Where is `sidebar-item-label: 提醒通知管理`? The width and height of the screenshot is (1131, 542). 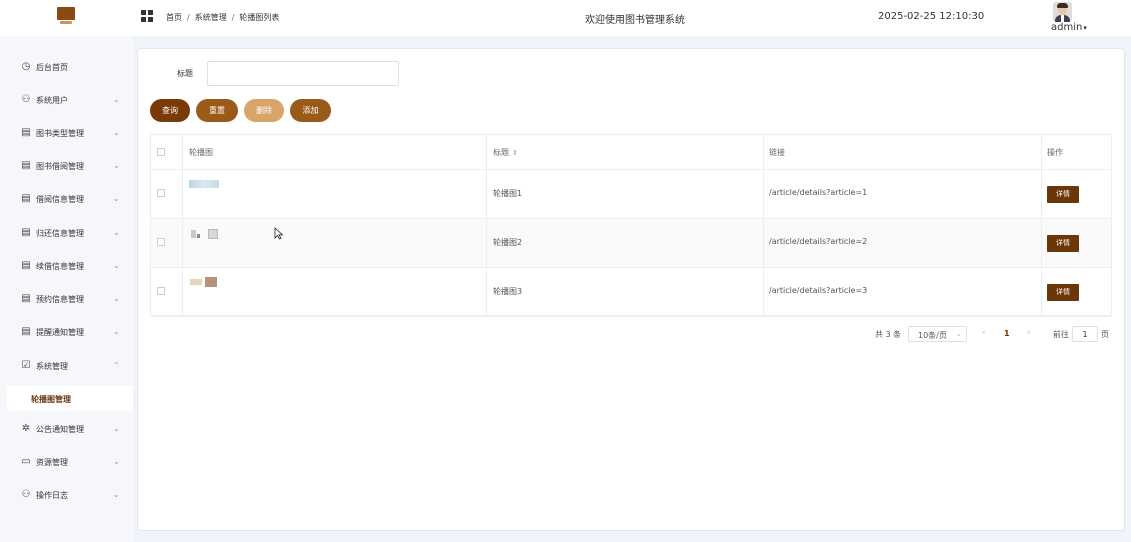 sidebar-item-label: 提醒通知管理 is located at coordinates (60, 332).